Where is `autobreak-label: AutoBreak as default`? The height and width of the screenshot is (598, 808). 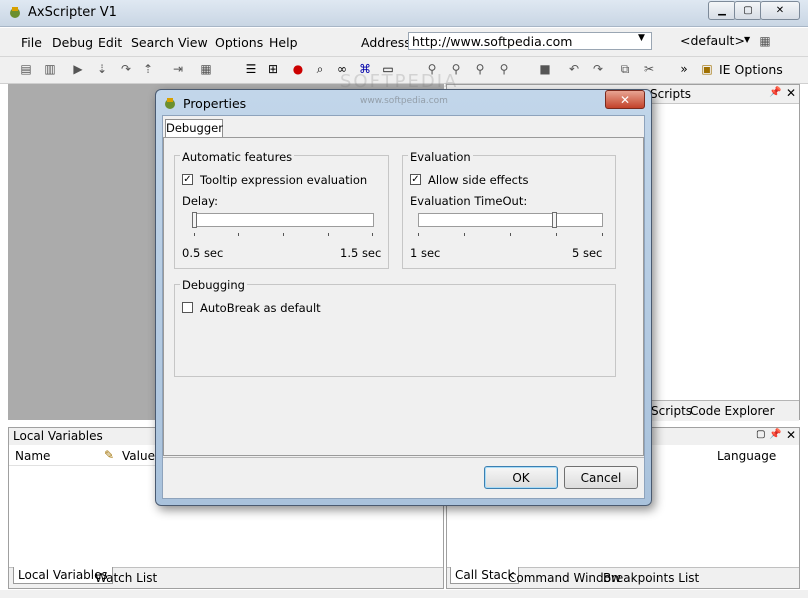 autobreak-label: AutoBreak as default is located at coordinates (260, 308).